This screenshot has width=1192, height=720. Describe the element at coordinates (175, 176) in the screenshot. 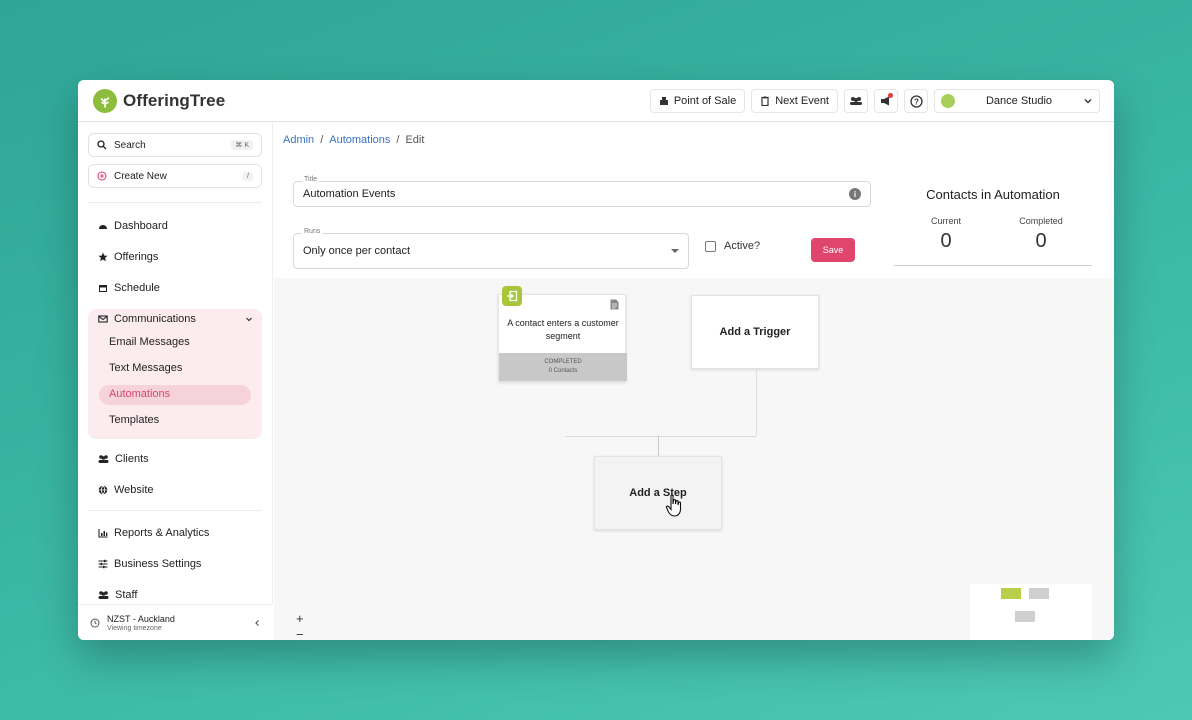

I see `create-new-button: Create New /` at that location.